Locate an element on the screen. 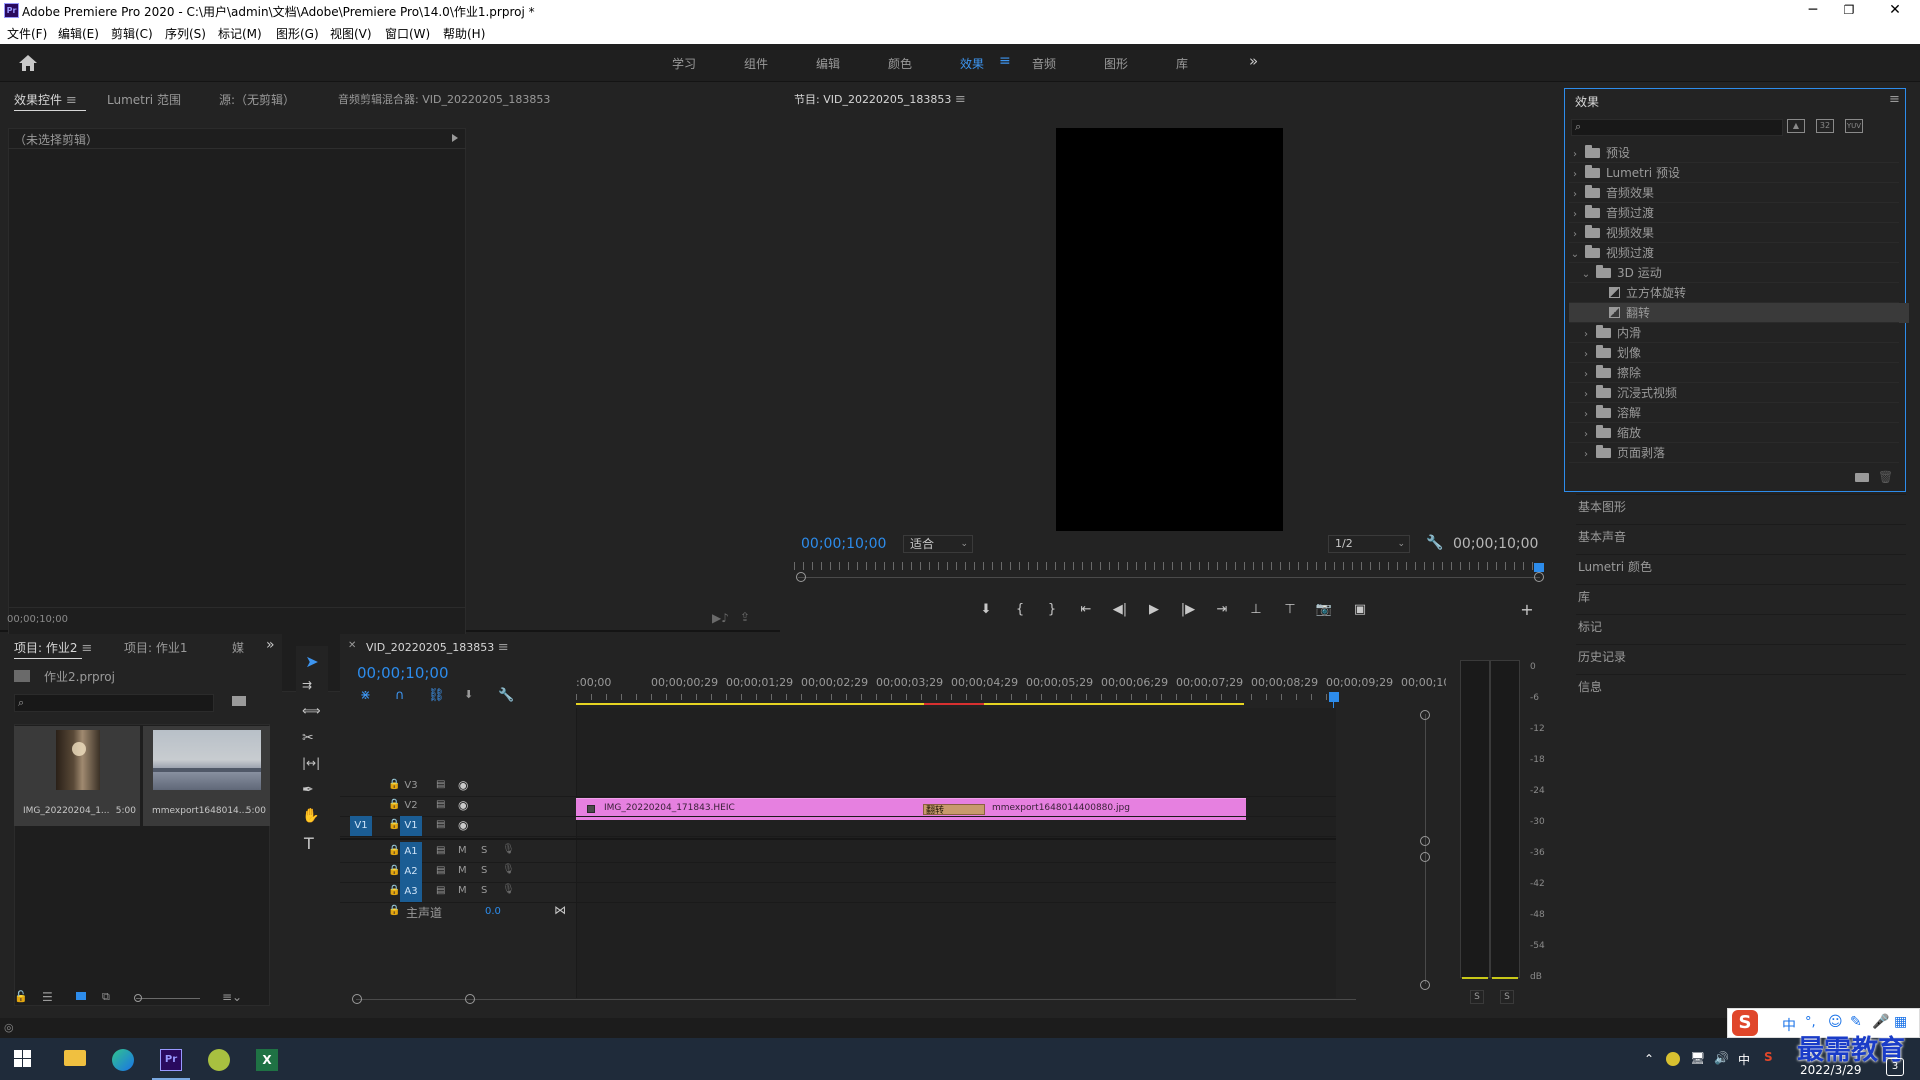  play-audio-icon: ▶♪ is located at coordinates (720, 618).